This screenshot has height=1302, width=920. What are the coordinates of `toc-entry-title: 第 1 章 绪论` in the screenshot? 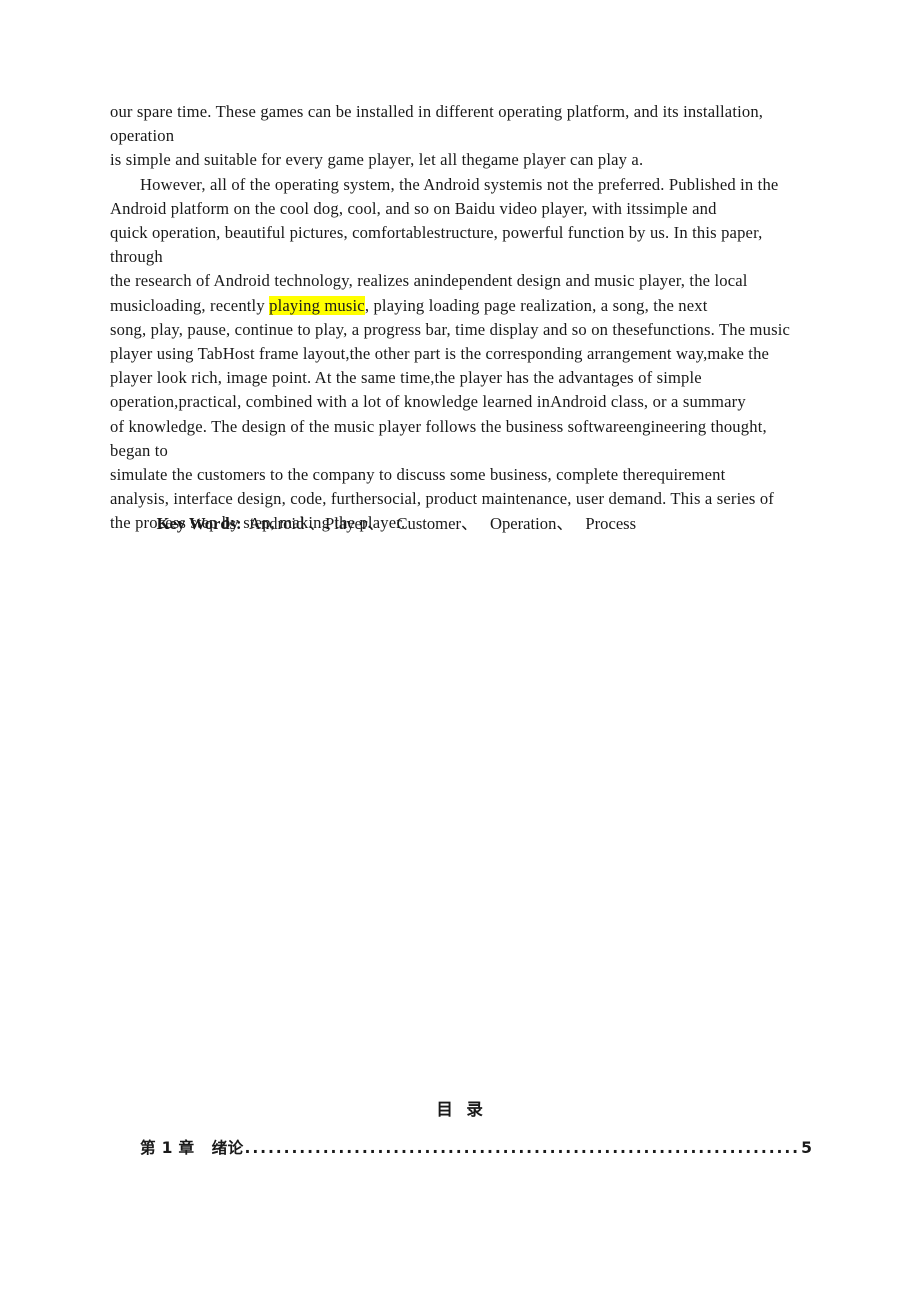 It's located at (192, 1148).